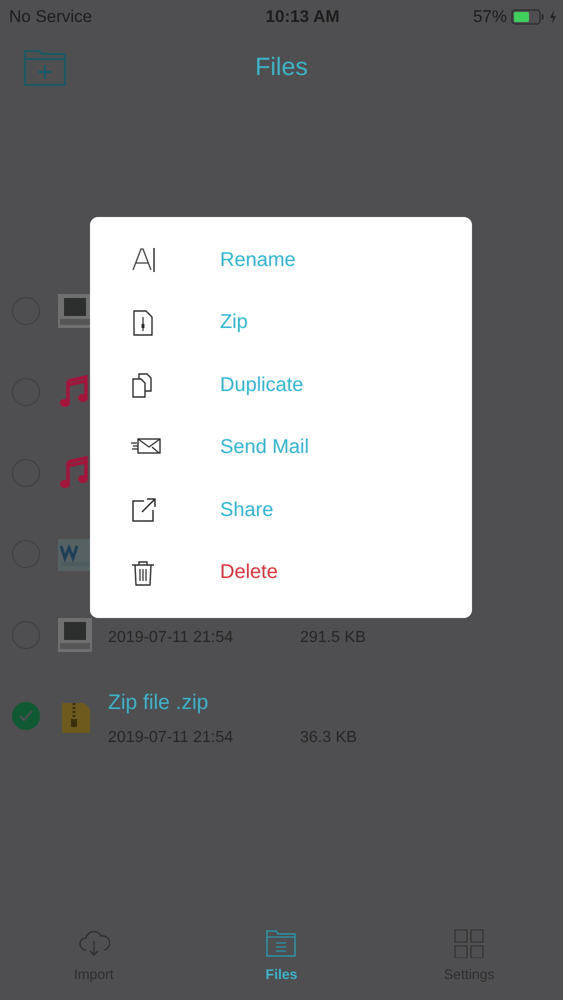  What do you see at coordinates (281, 323) in the screenshot?
I see `menu-item: Zip` at bounding box center [281, 323].